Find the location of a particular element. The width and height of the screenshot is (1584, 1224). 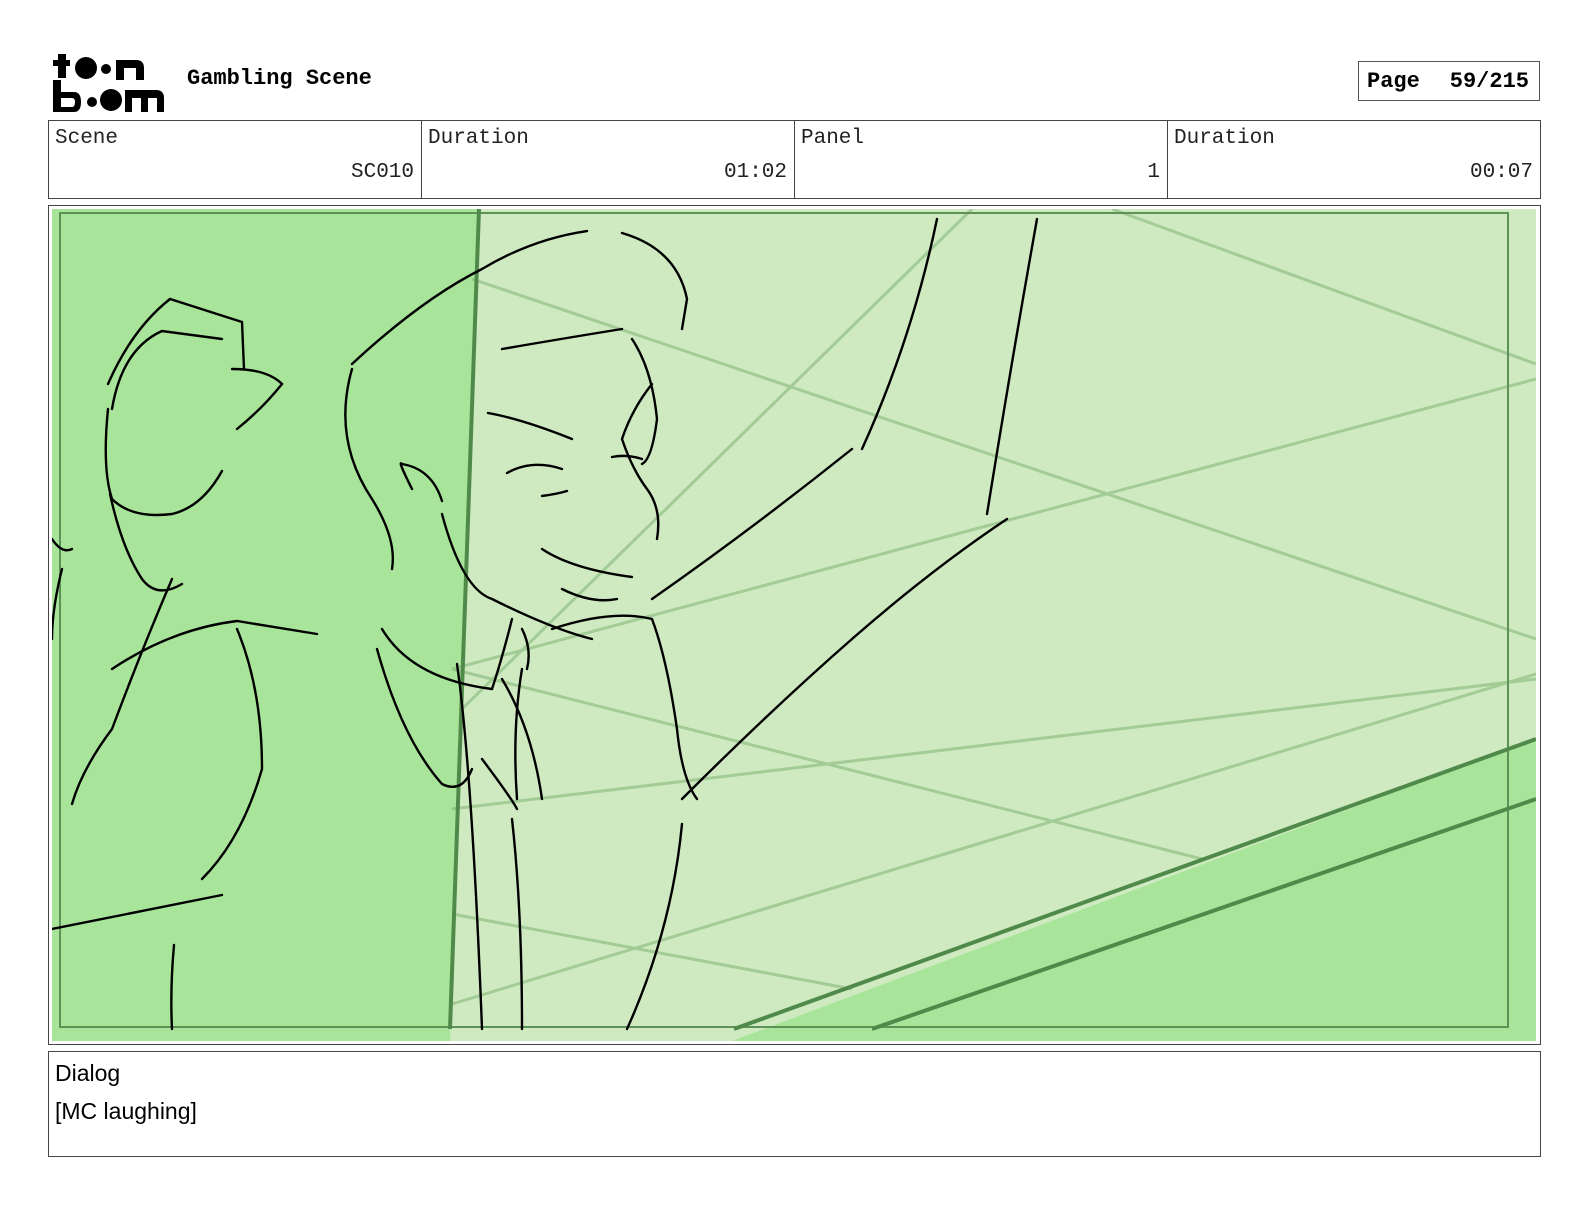

scene-duration-cell: Duration 01:02 is located at coordinates (608, 159).